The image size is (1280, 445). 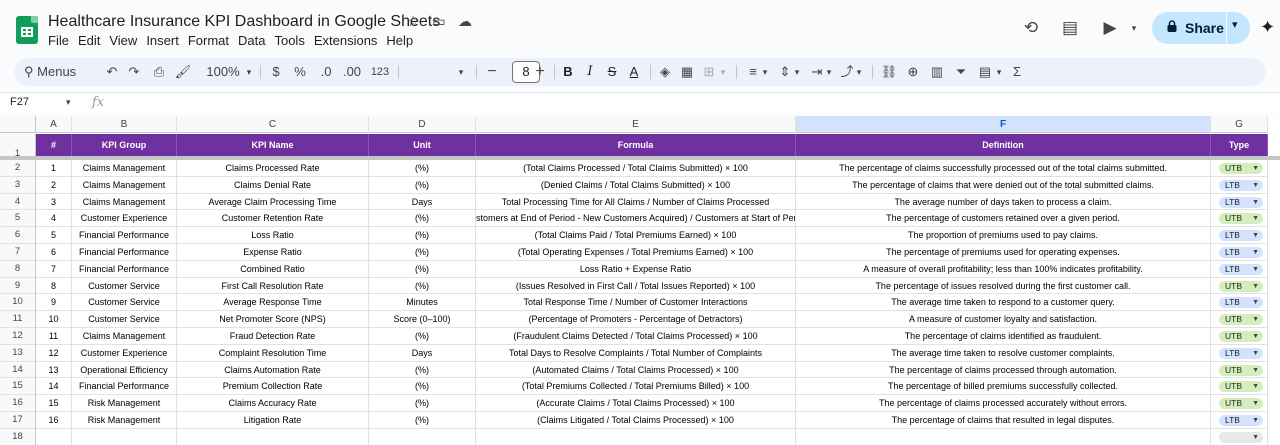 What do you see at coordinates (439, 21) in the screenshot?
I see `move-folder-icon: ▭` at bounding box center [439, 21].